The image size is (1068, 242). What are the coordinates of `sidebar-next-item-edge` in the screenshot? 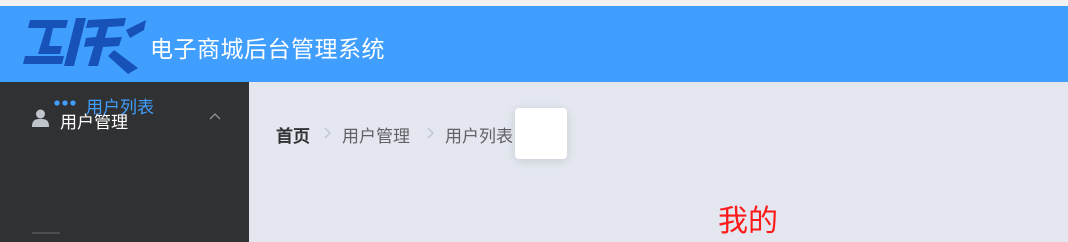 It's located at (46, 235).